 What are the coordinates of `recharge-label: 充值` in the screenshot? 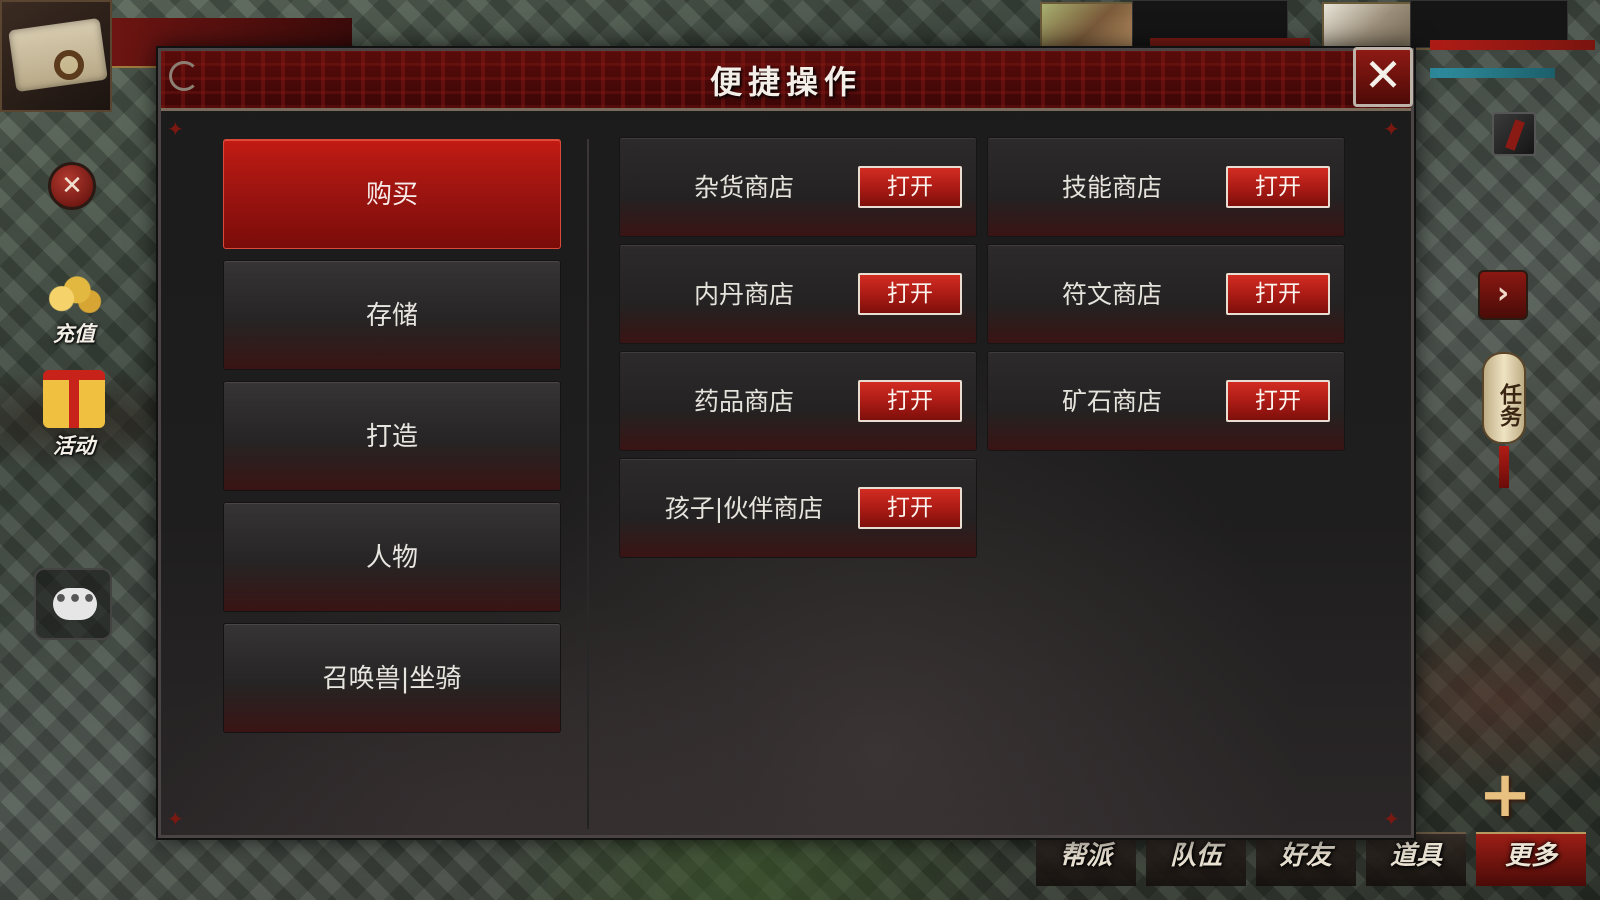 It's located at (74, 333).